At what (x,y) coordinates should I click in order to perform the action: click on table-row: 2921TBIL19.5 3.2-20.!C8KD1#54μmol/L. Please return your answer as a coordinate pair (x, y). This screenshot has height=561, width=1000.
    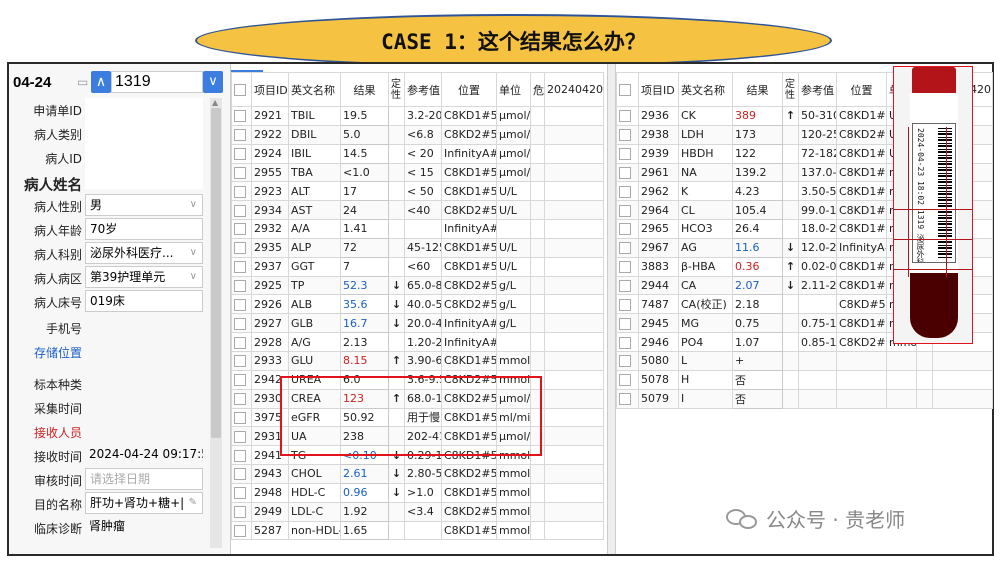
    Looking at the image, I should click on (417, 116).